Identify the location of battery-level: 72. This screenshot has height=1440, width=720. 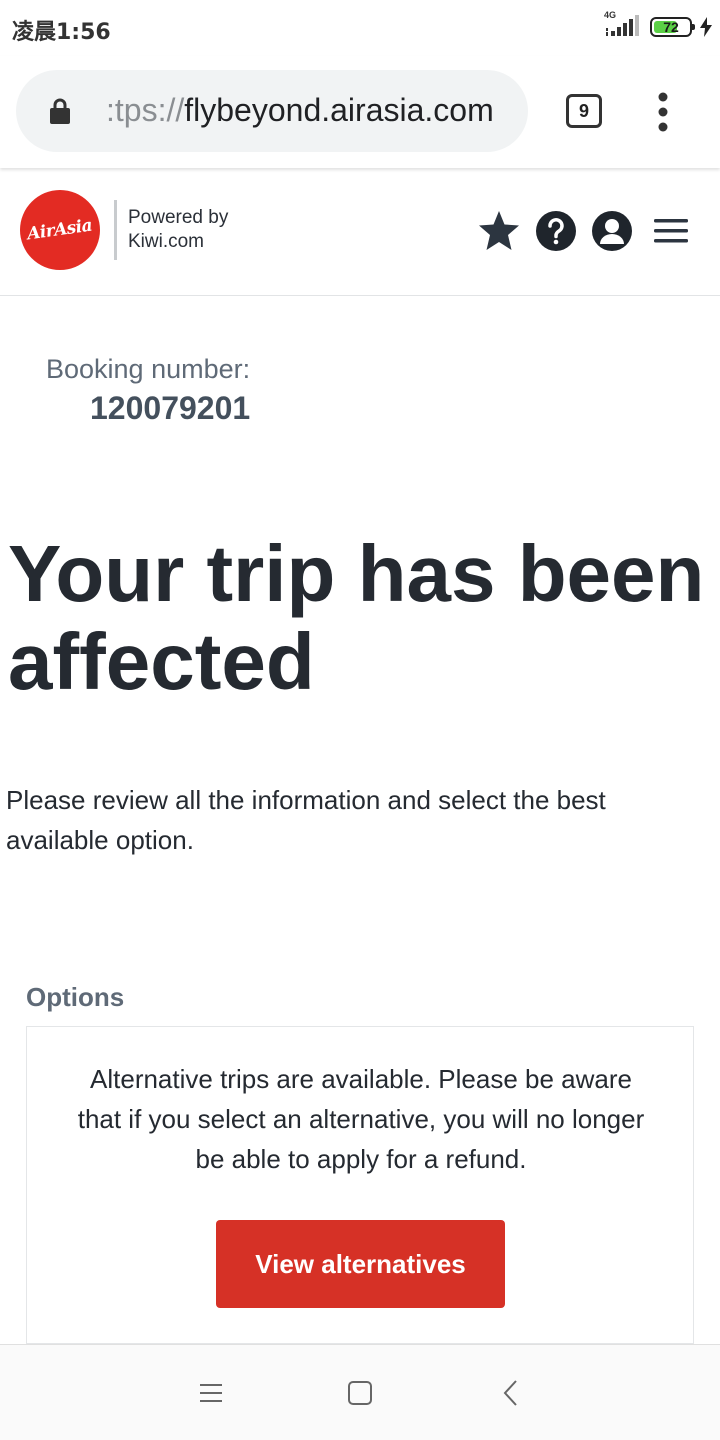
(671, 27).